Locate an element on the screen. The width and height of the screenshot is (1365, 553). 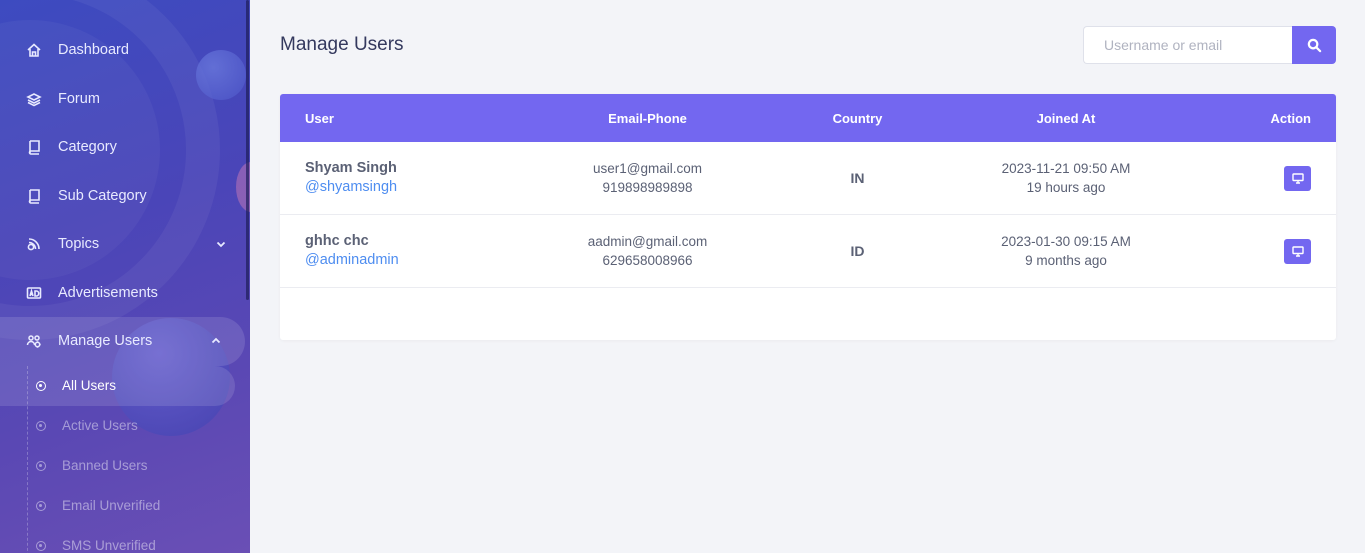
user-phone: 919898989898 is located at coordinates (647, 187).